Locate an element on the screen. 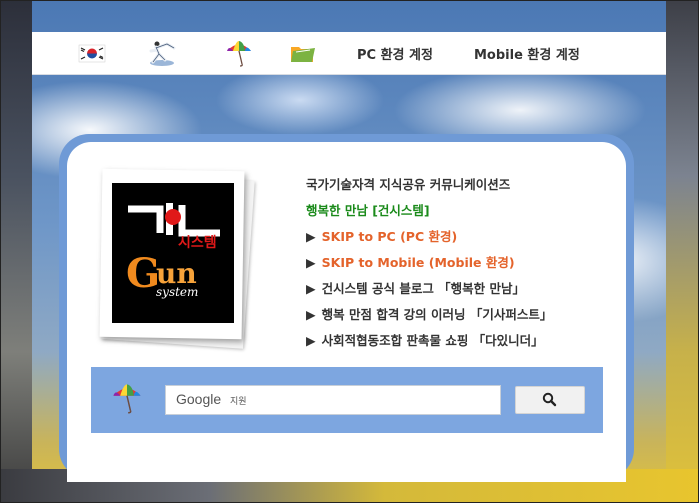  official-blog-label: 건시스템 공식 블로그 「행복한 만남」 is located at coordinates (423, 288).